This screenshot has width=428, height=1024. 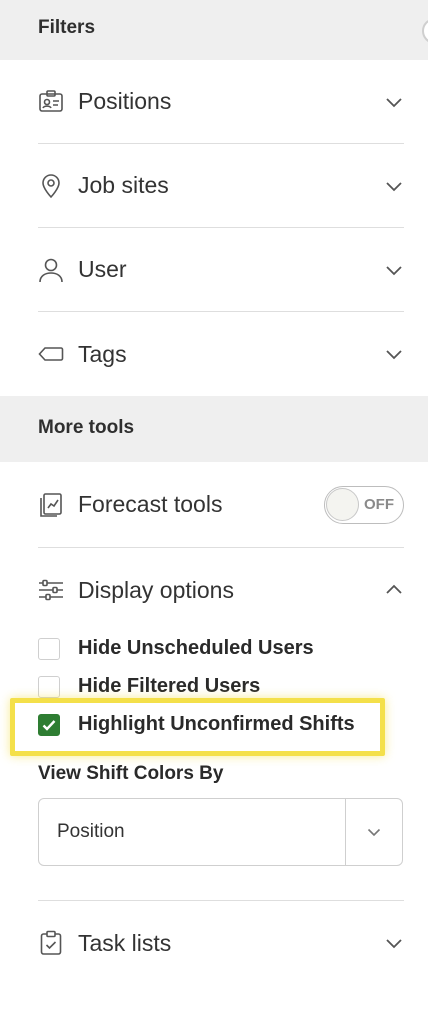 What do you see at coordinates (51, 270) in the screenshot?
I see `user-icon` at bounding box center [51, 270].